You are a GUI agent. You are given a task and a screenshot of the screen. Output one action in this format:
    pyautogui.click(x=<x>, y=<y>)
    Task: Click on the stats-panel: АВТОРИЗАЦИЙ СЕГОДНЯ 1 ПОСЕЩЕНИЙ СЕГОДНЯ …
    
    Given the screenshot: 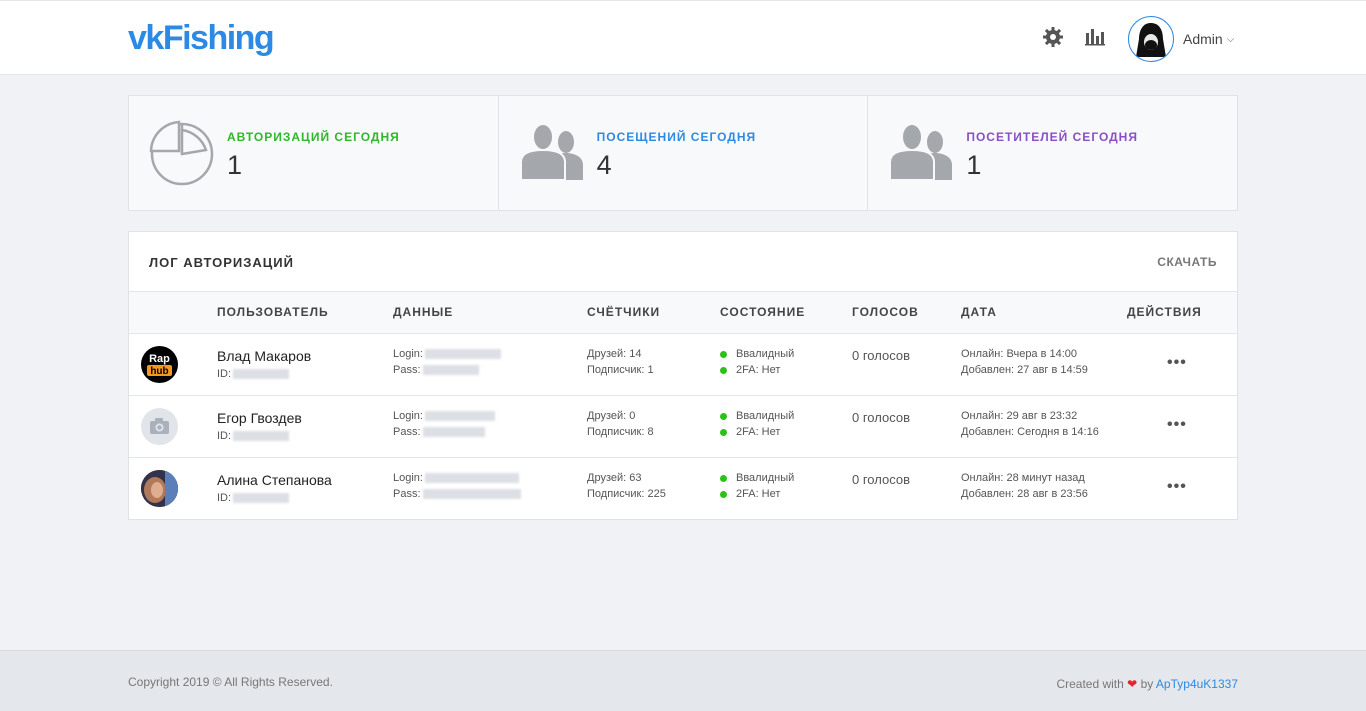 What is the action you would take?
    pyautogui.click(x=683, y=153)
    